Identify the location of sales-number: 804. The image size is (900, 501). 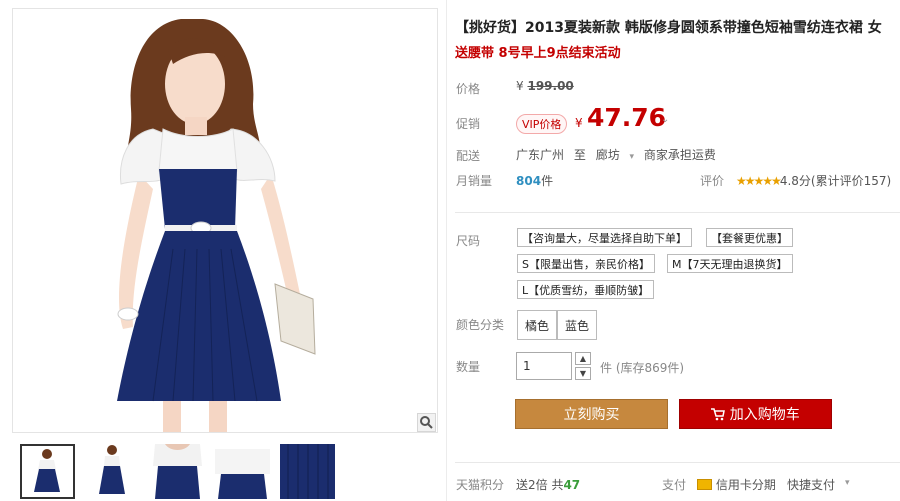
(529, 181).